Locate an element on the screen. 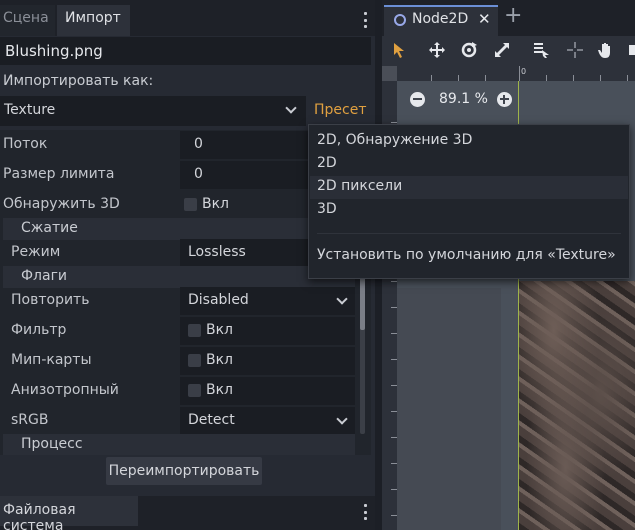  preset-button: Пресет is located at coordinates (340, 110).